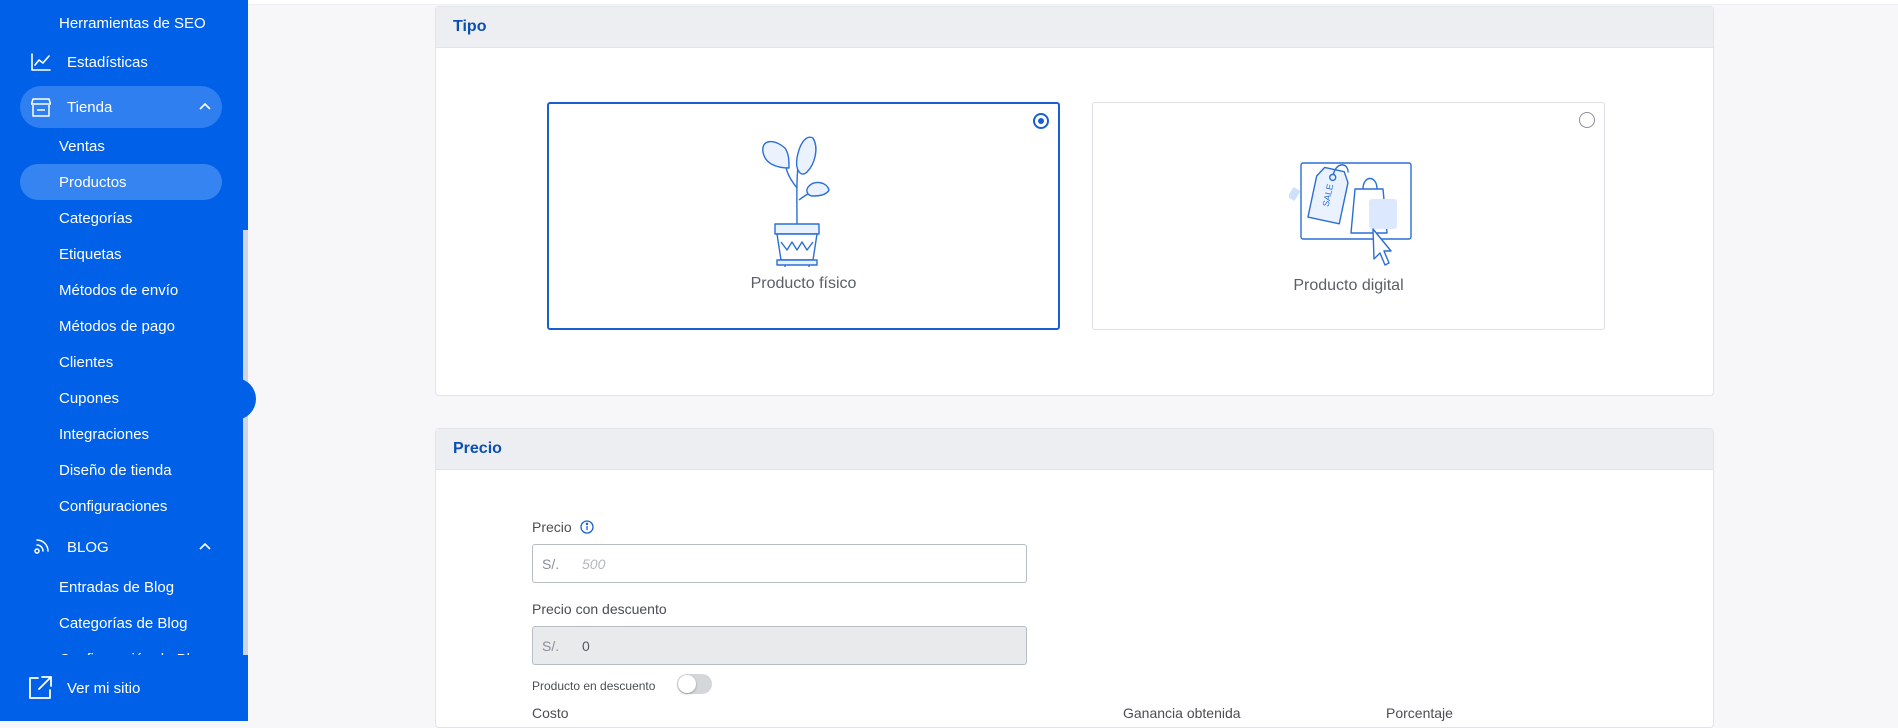 The width and height of the screenshot is (1898, 728). I want to click on sidebar-item-integrations: Integraciones, so click(121, 434).